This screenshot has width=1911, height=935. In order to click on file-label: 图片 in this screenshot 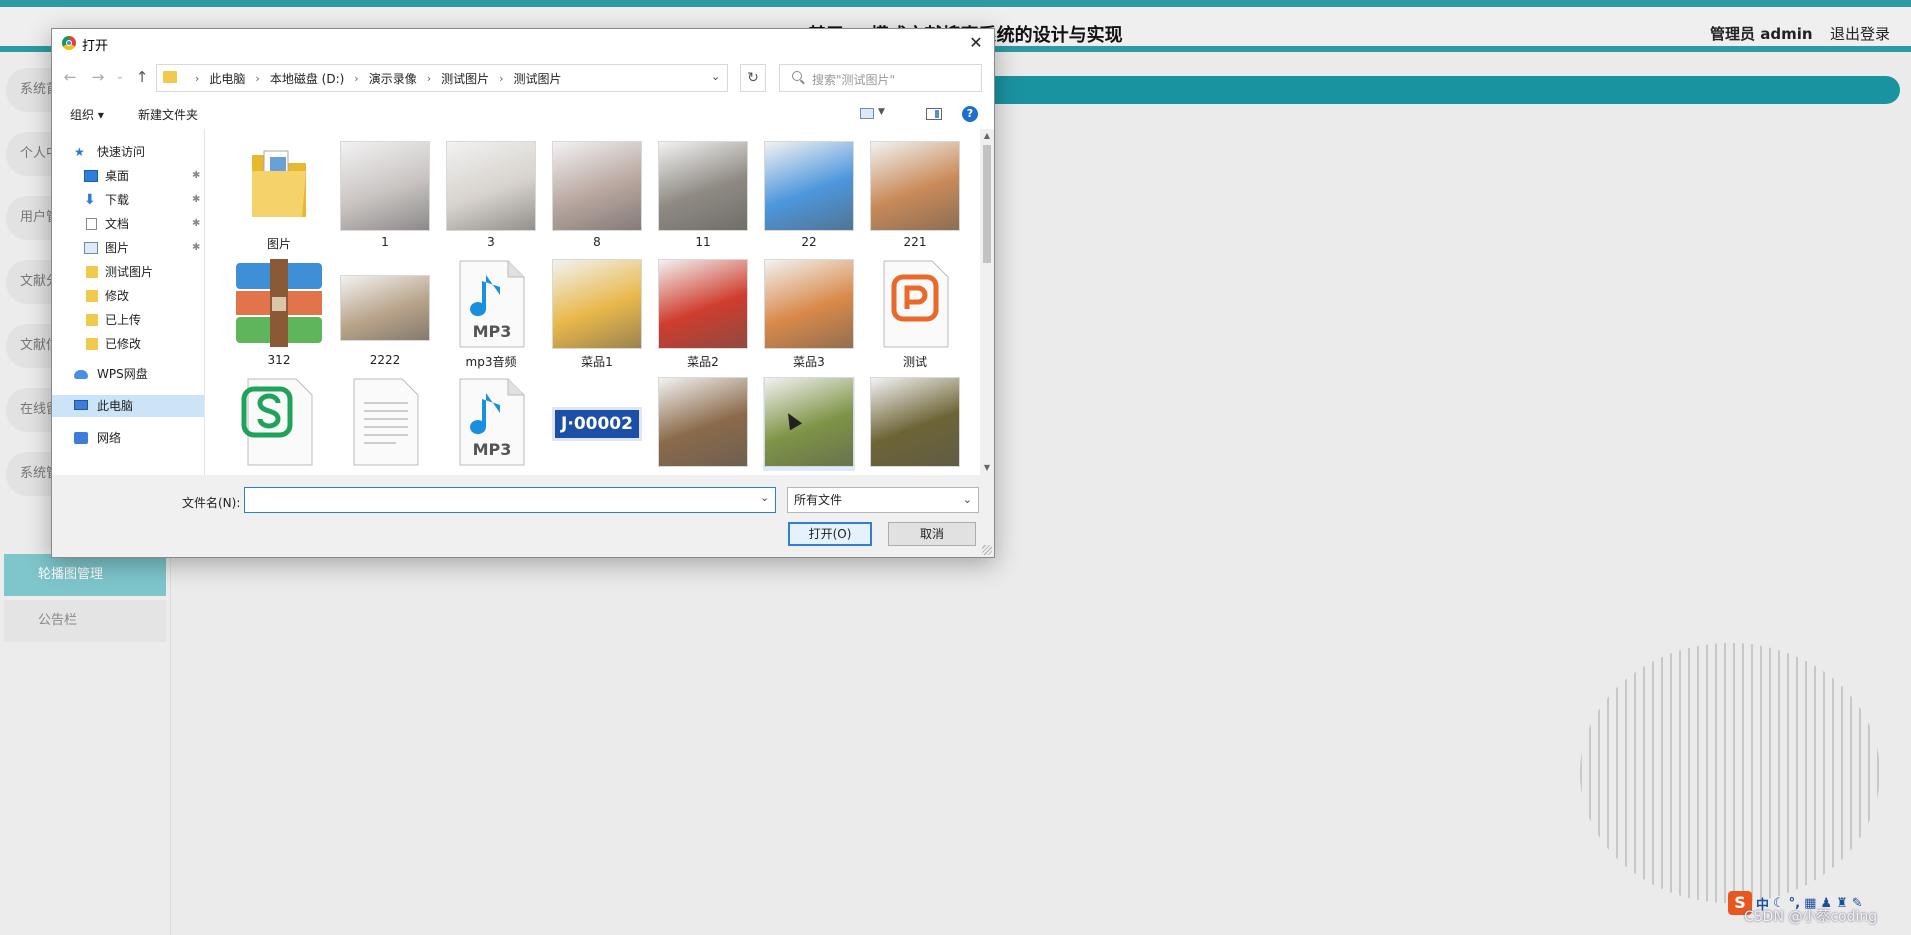, I will do `click(278, 244)`.